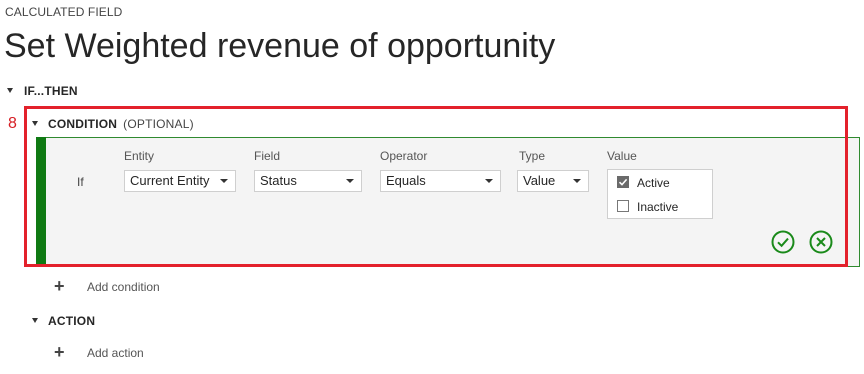 The image size is (864, 374). I want to click on active-checkbox, so click(623, 182).